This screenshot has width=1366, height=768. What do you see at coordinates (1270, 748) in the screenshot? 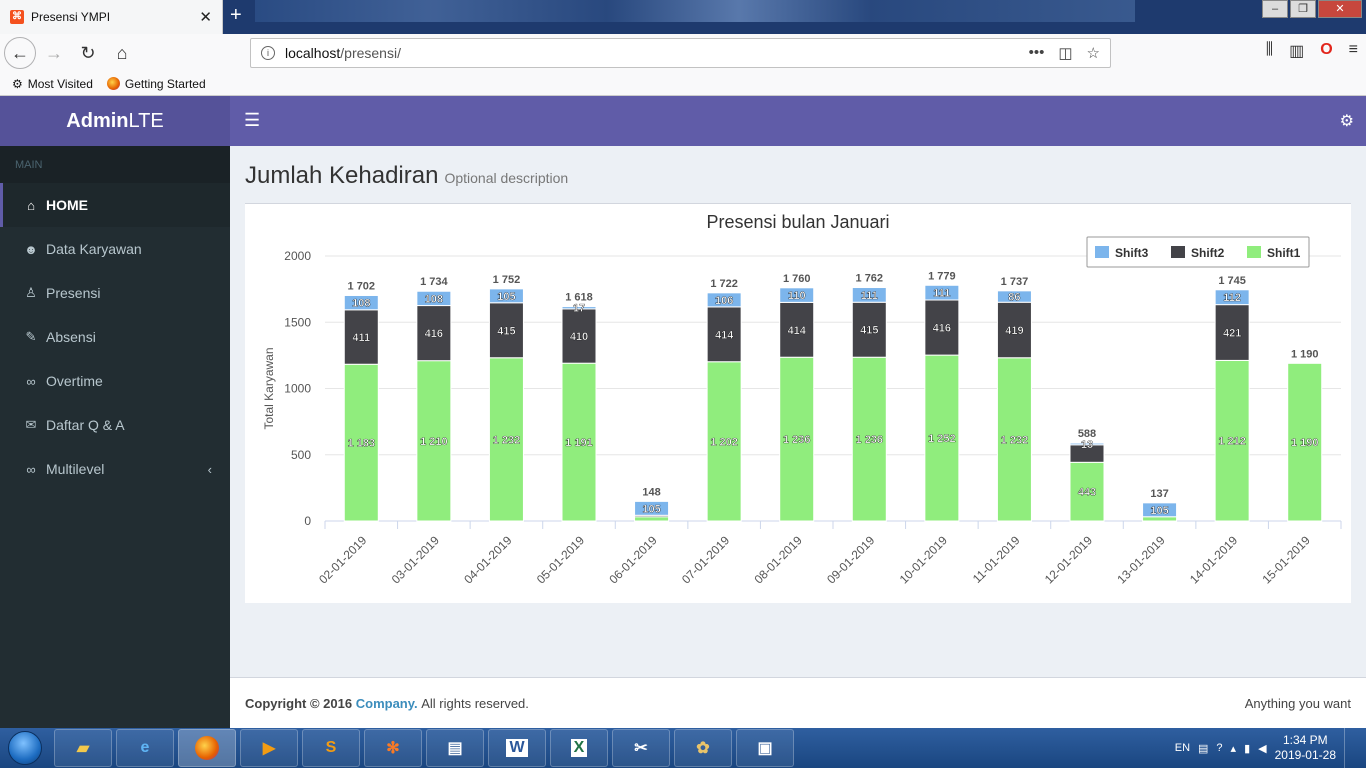
I see `system-tray: EN ▤ ? ▴ ▮ ◀ 1:34 PM 2019-01-28` at bounding box center [1270, 748].